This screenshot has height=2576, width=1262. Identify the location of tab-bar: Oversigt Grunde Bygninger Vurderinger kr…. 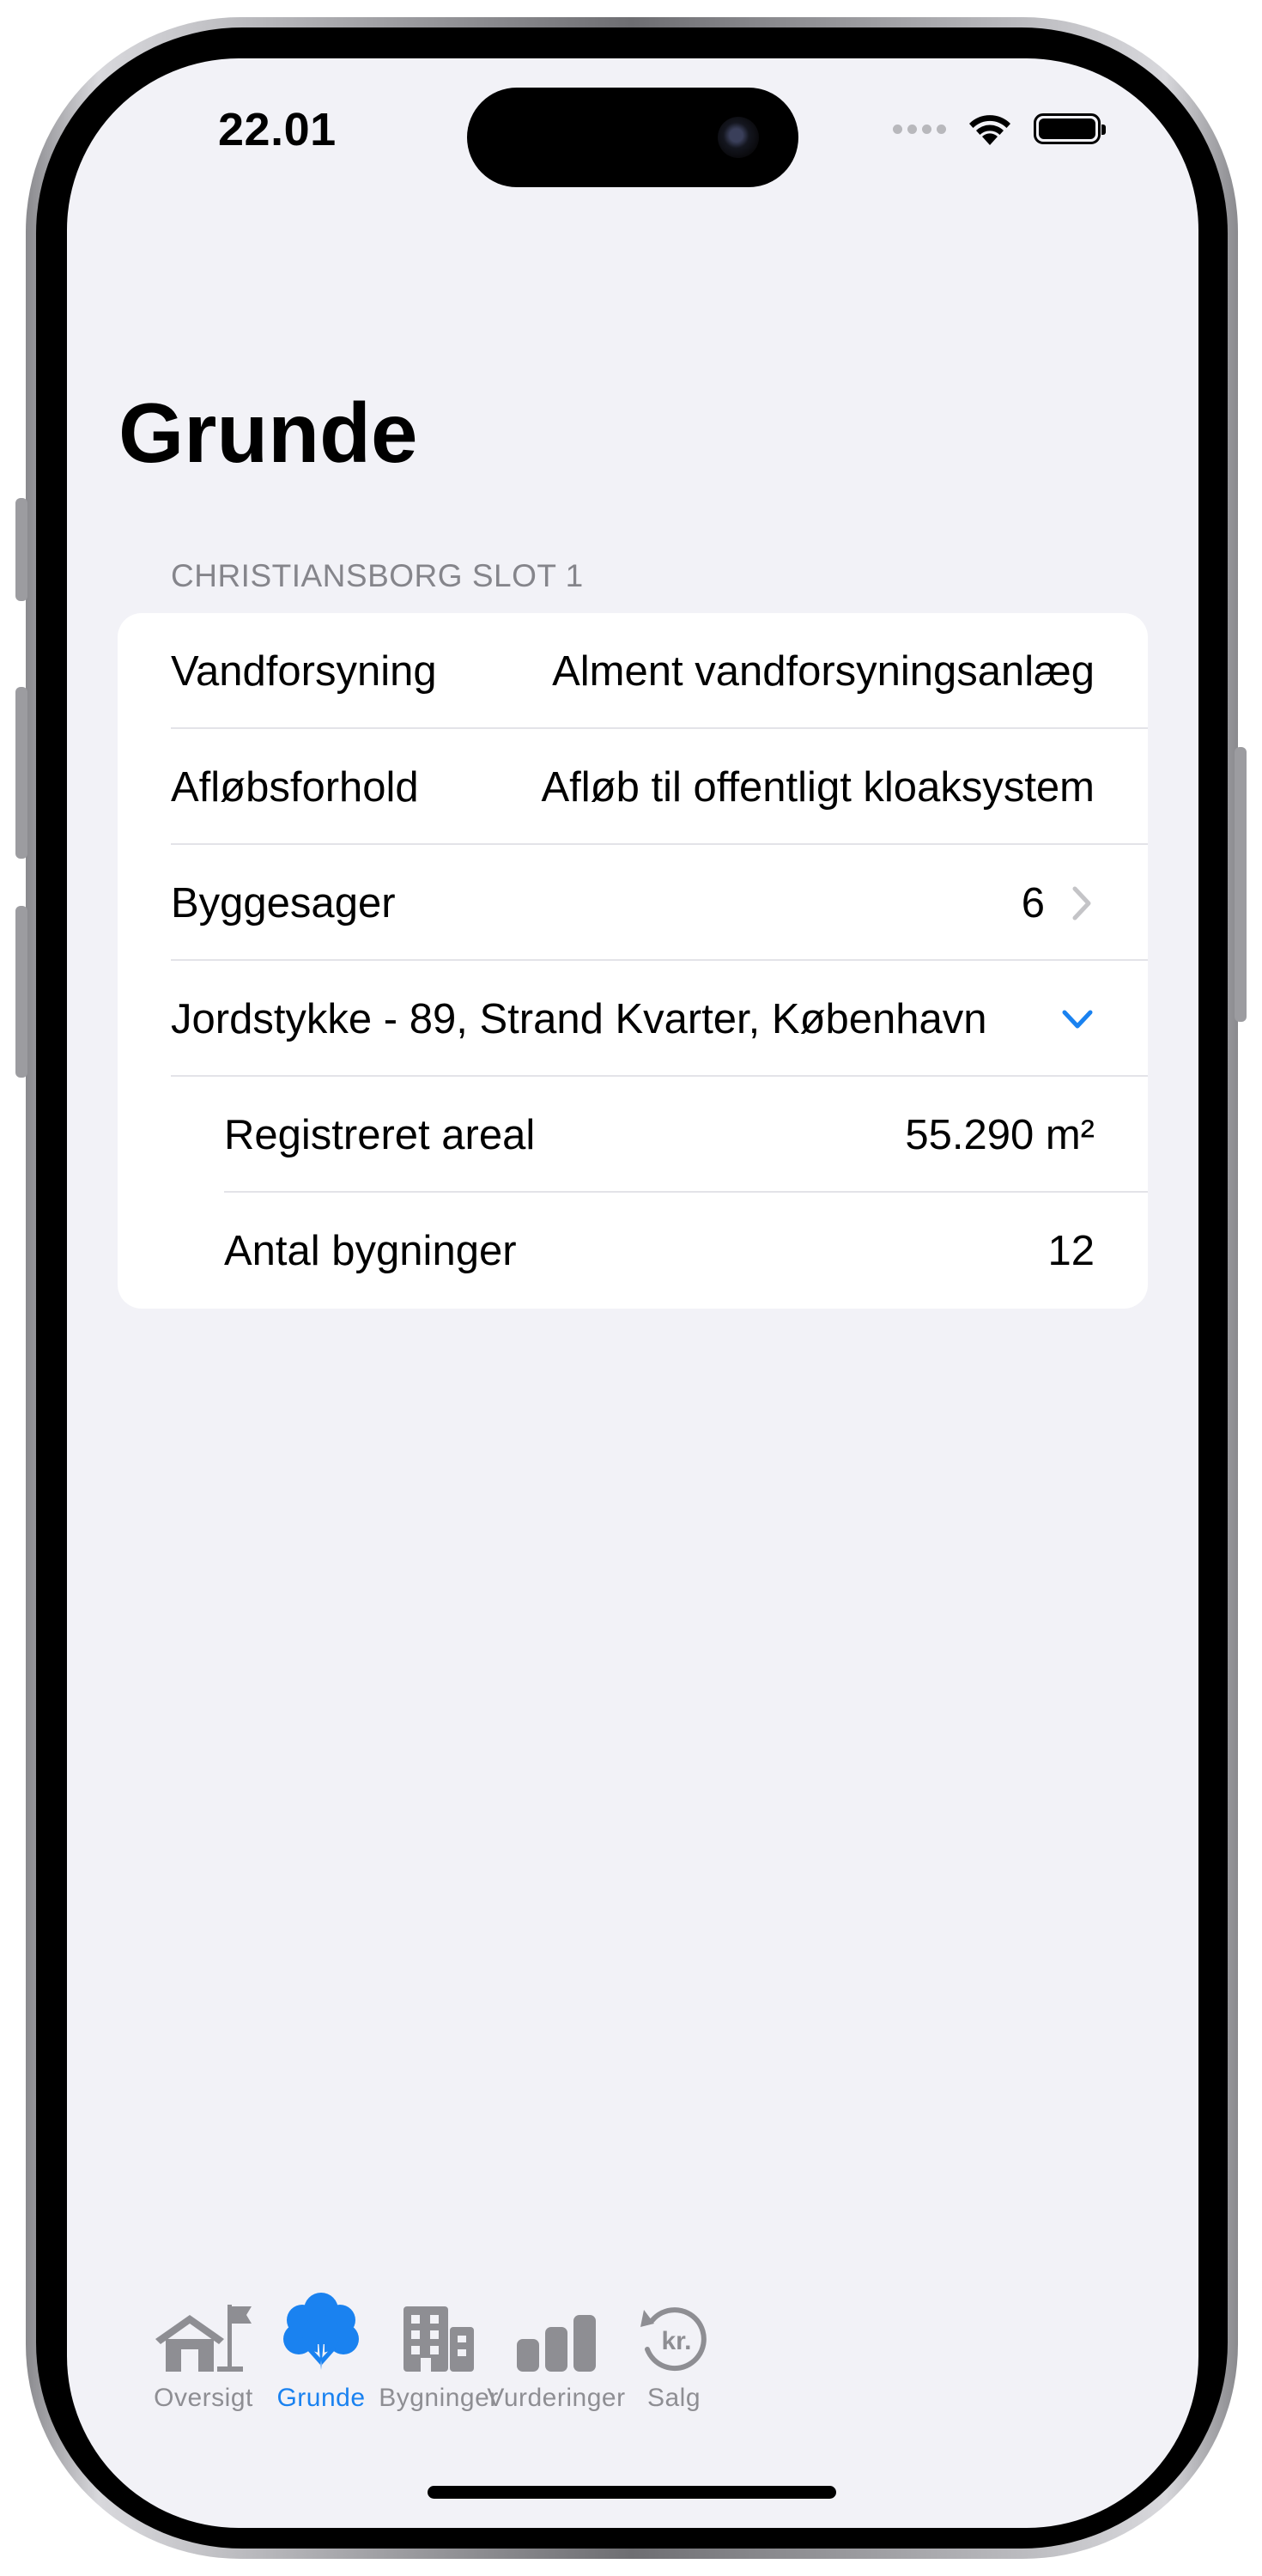
(632, 2368).